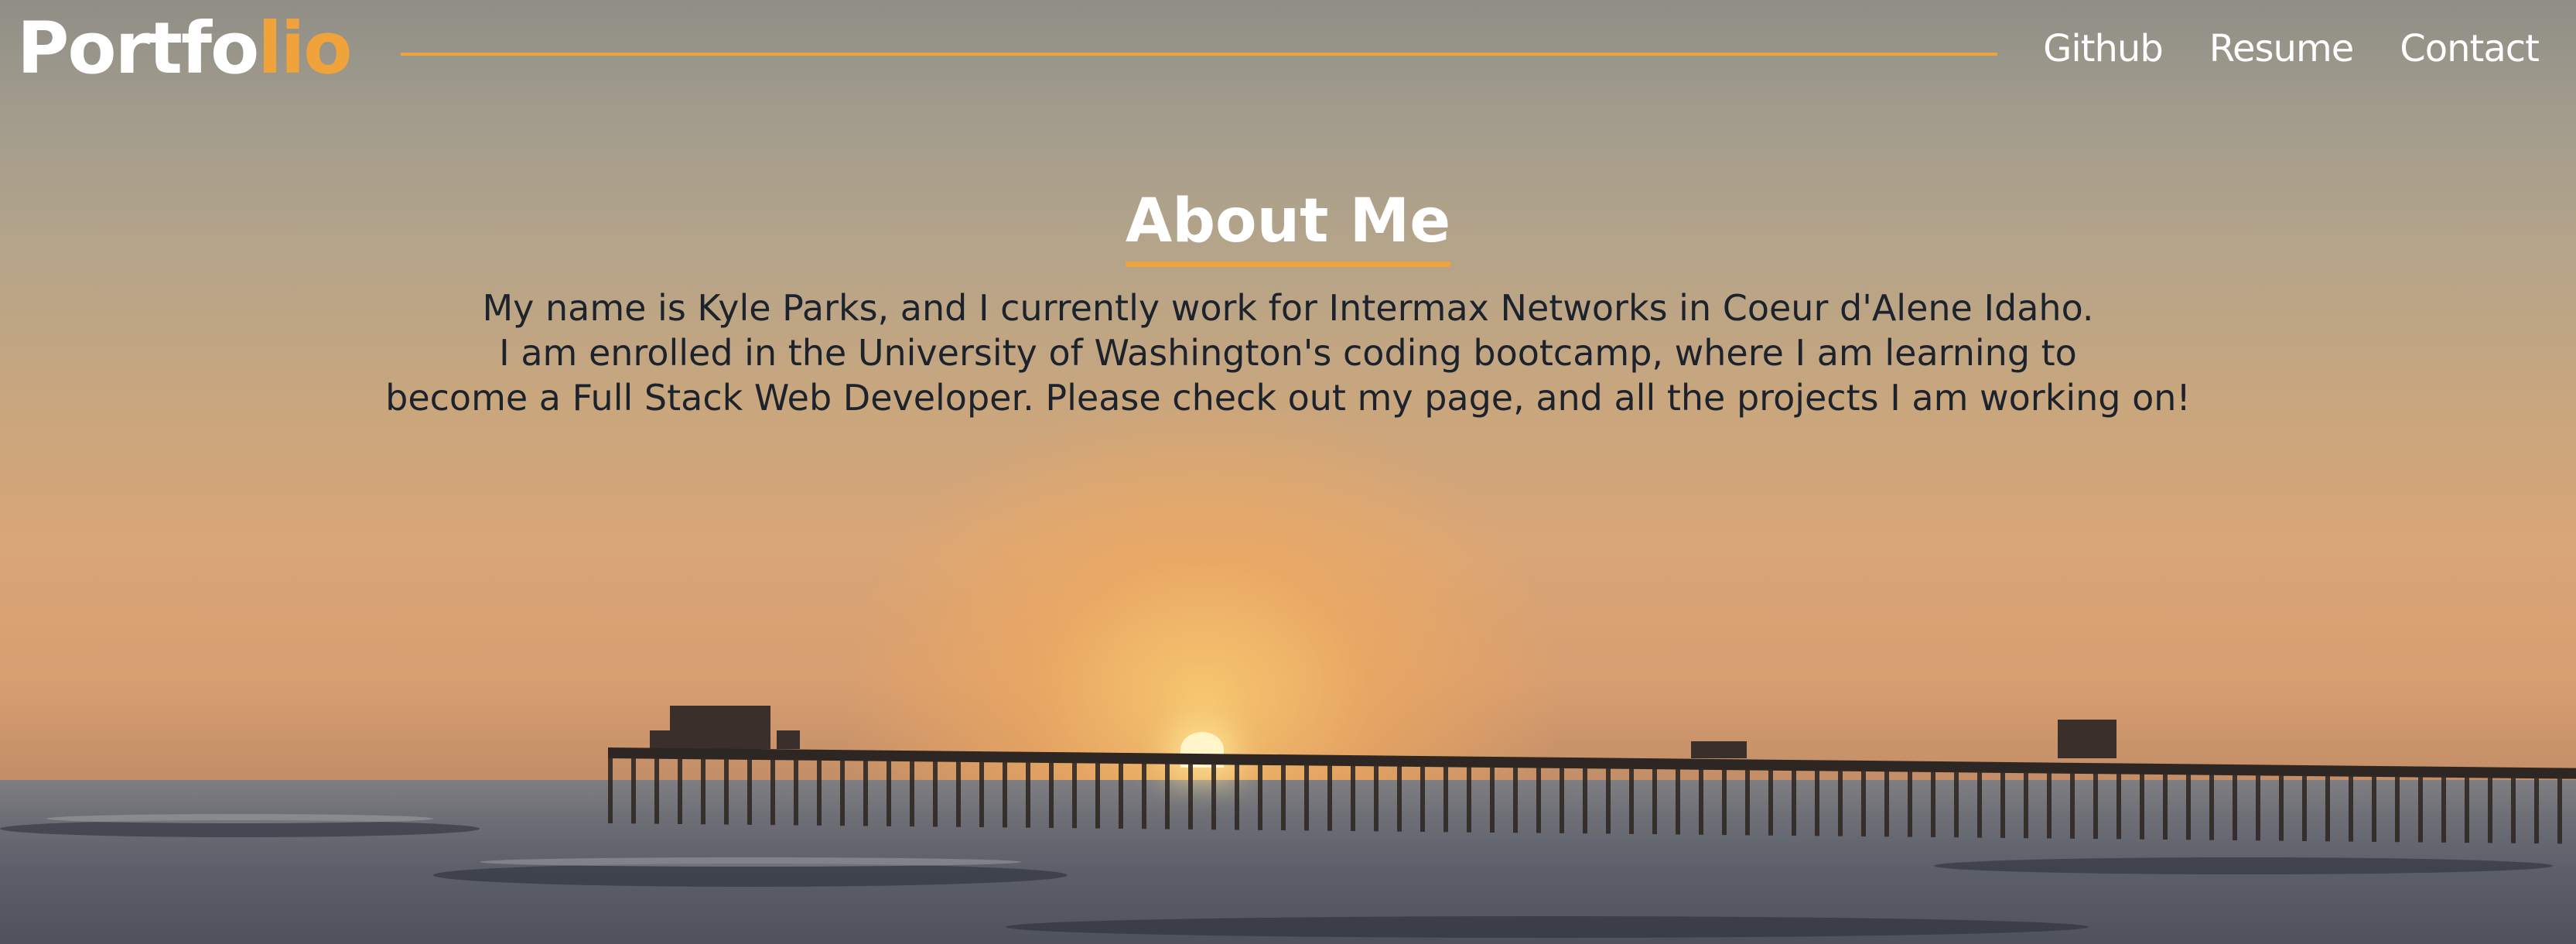 The width and height of the screenshot is (2576, 944). I want to click on about-title: About Me, so click(1288, 225).